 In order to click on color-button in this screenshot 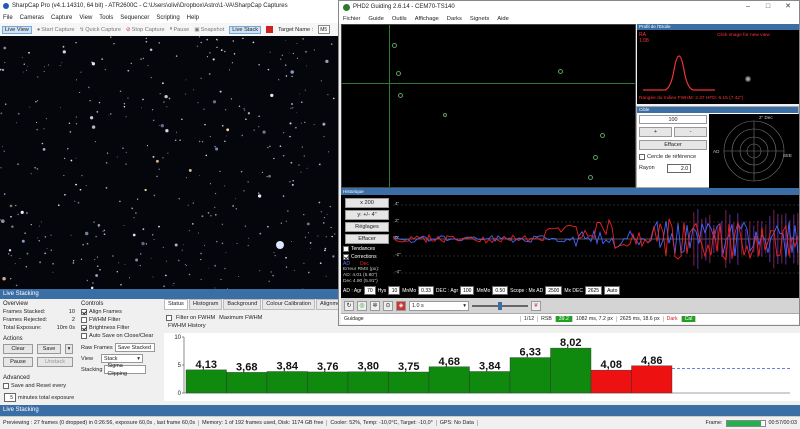, I will do `click(270, 29)`.